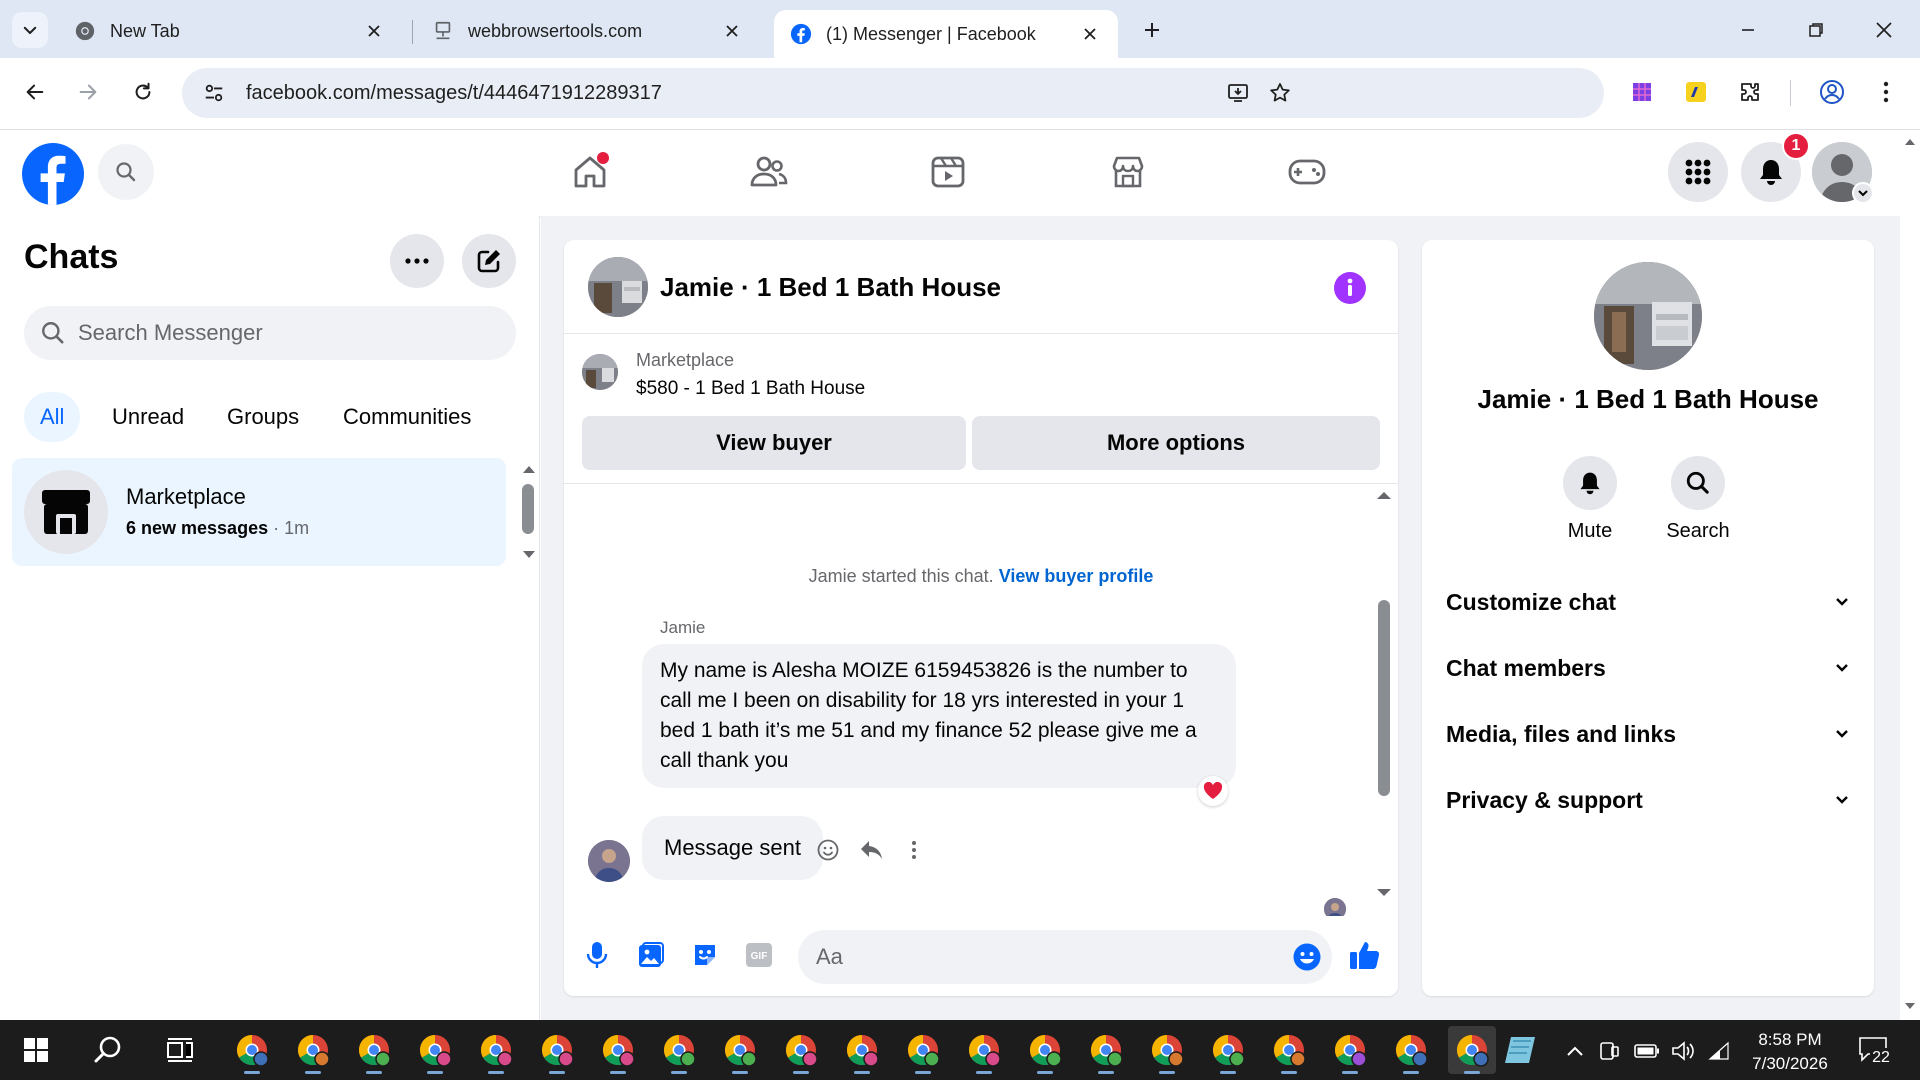 The height and width of the screenshot is (1080, 1920). What do you see at coordinates (1307, 172) in the screenshot?
I see `nav-gaming` at bounding box center [1307, 172].